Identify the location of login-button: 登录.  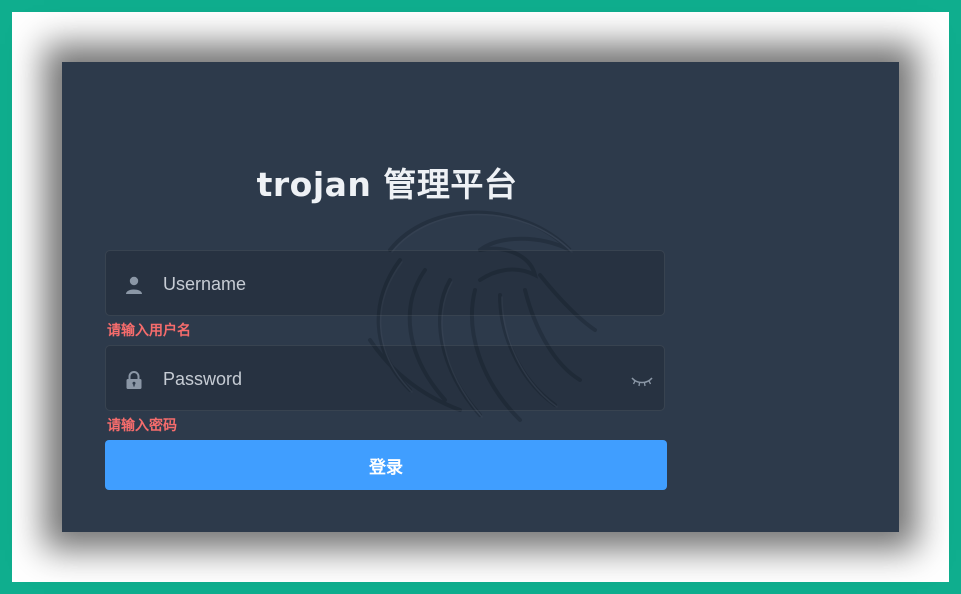
(386, 465).